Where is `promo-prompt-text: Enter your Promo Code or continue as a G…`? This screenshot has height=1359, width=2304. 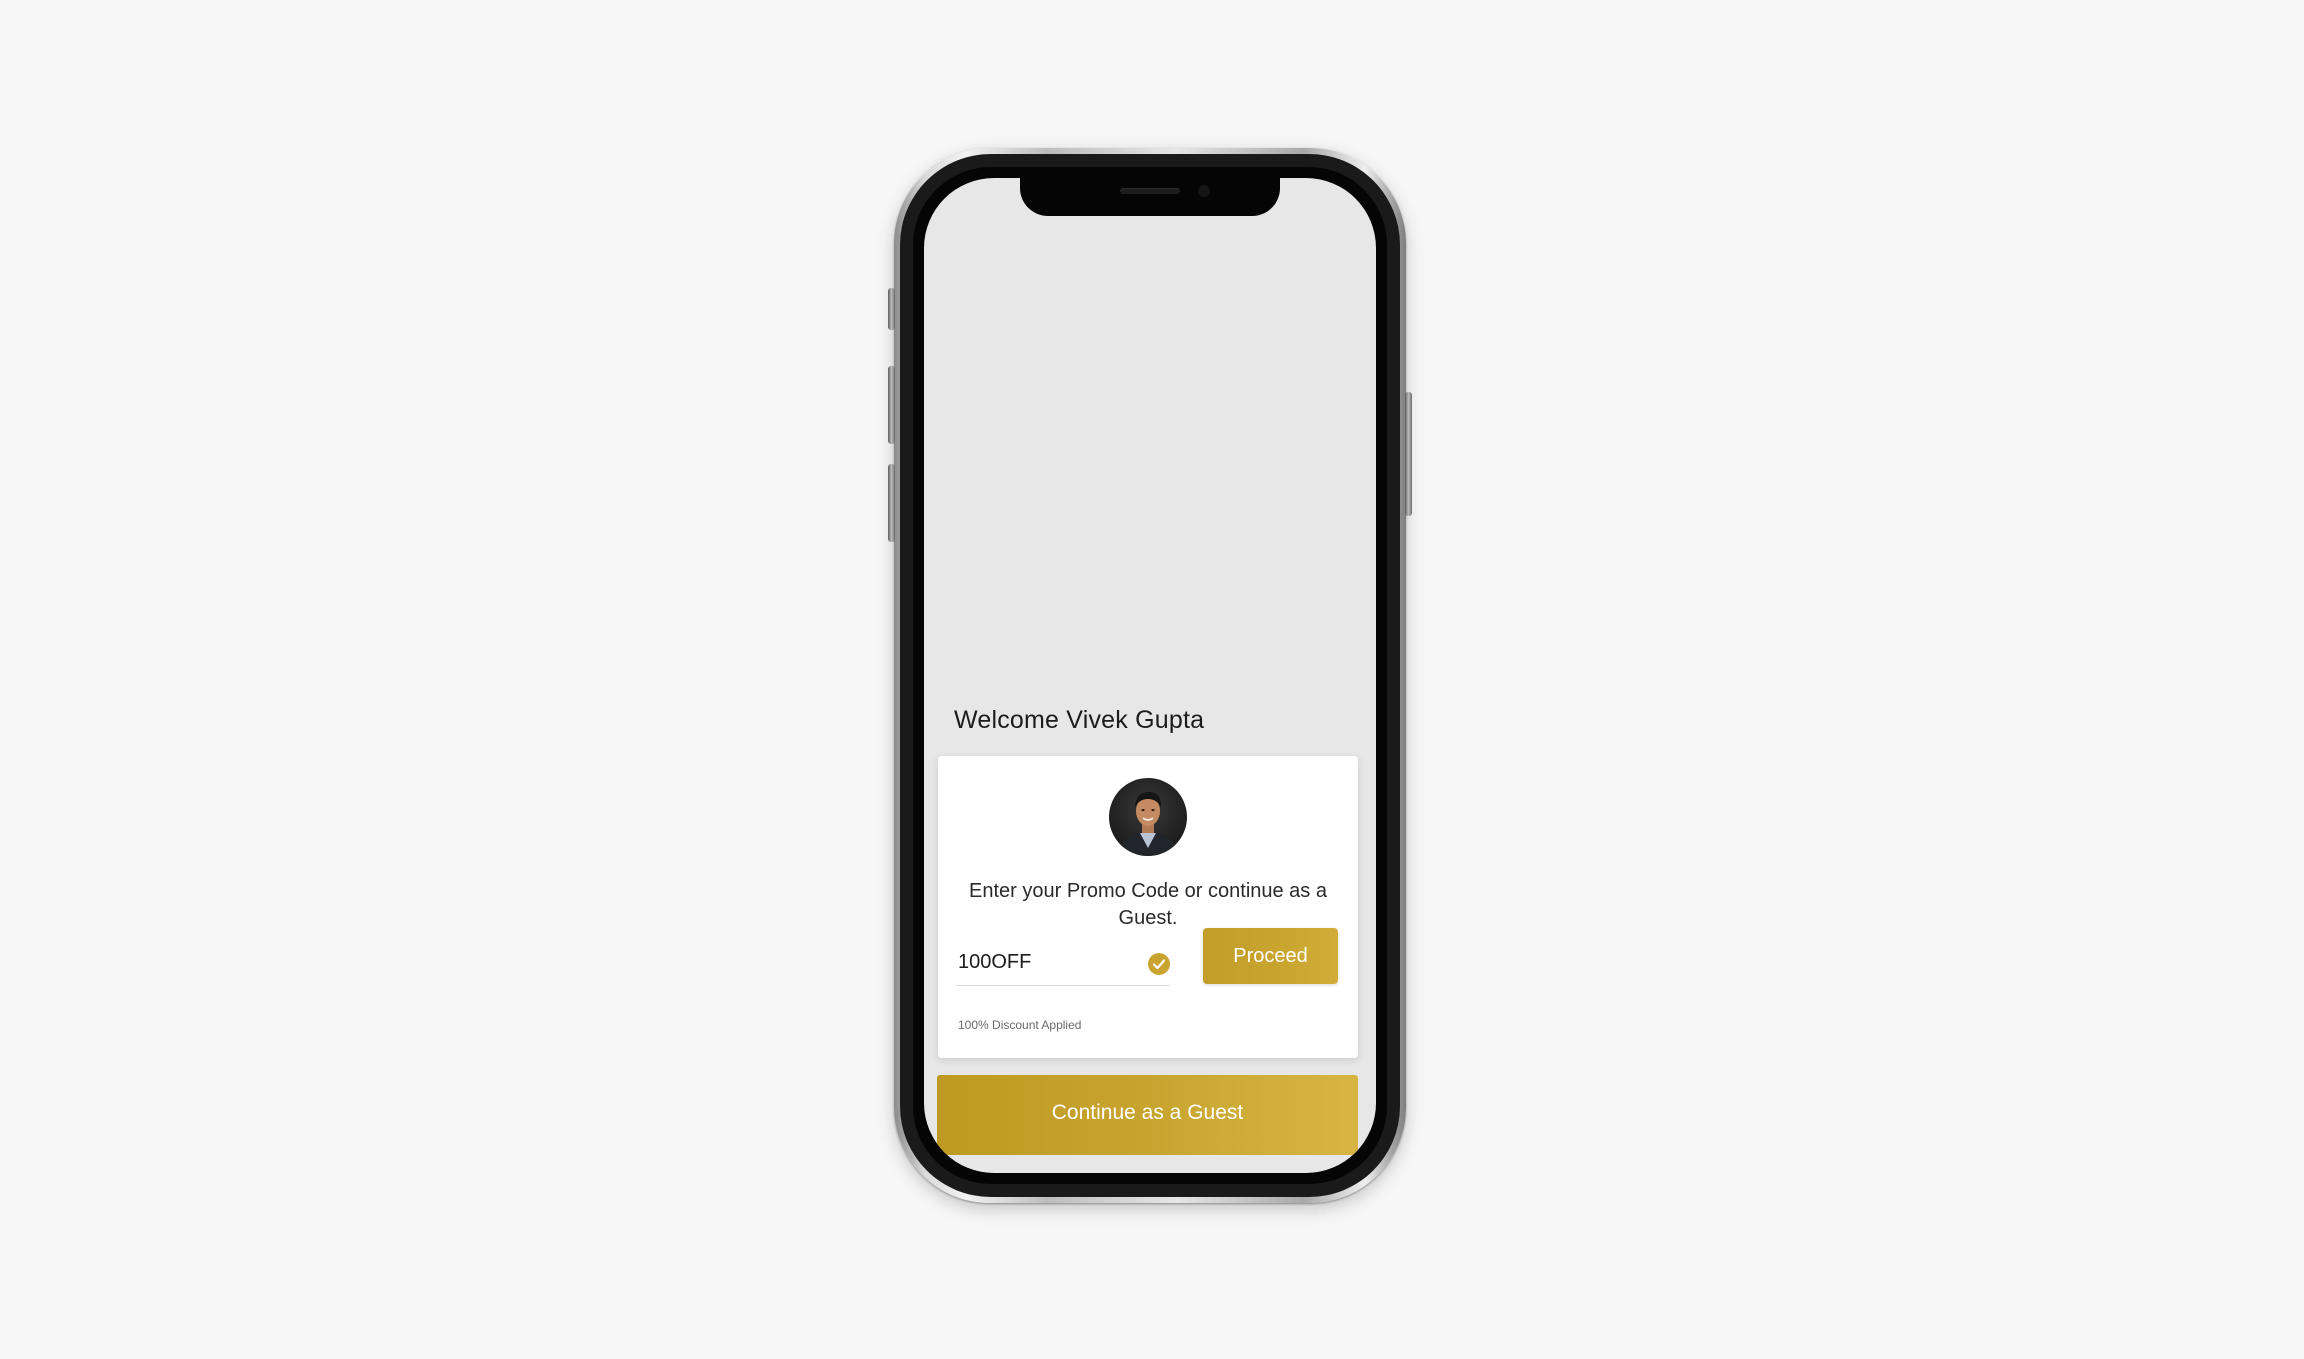 promo-prompt-text: Enter your Promo Code or continue as a G… is located at coordinates (1148, 904).